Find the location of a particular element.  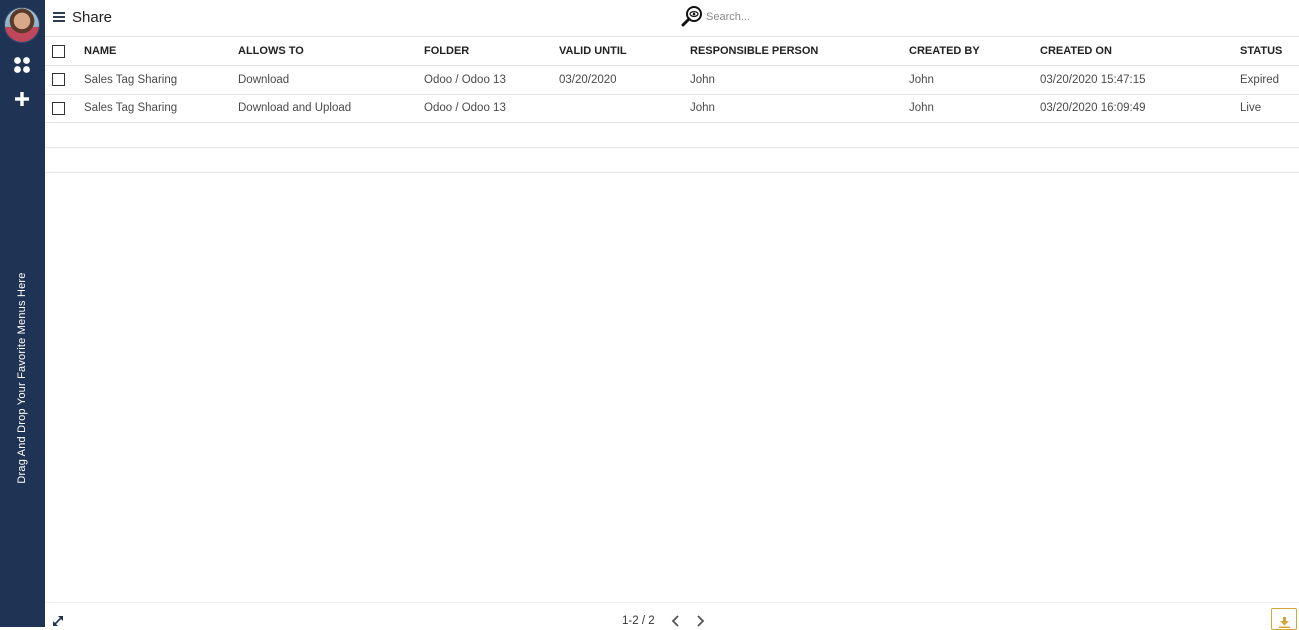

cell-valid-until: 03/20/2020 is located at coordinates (624, 80).